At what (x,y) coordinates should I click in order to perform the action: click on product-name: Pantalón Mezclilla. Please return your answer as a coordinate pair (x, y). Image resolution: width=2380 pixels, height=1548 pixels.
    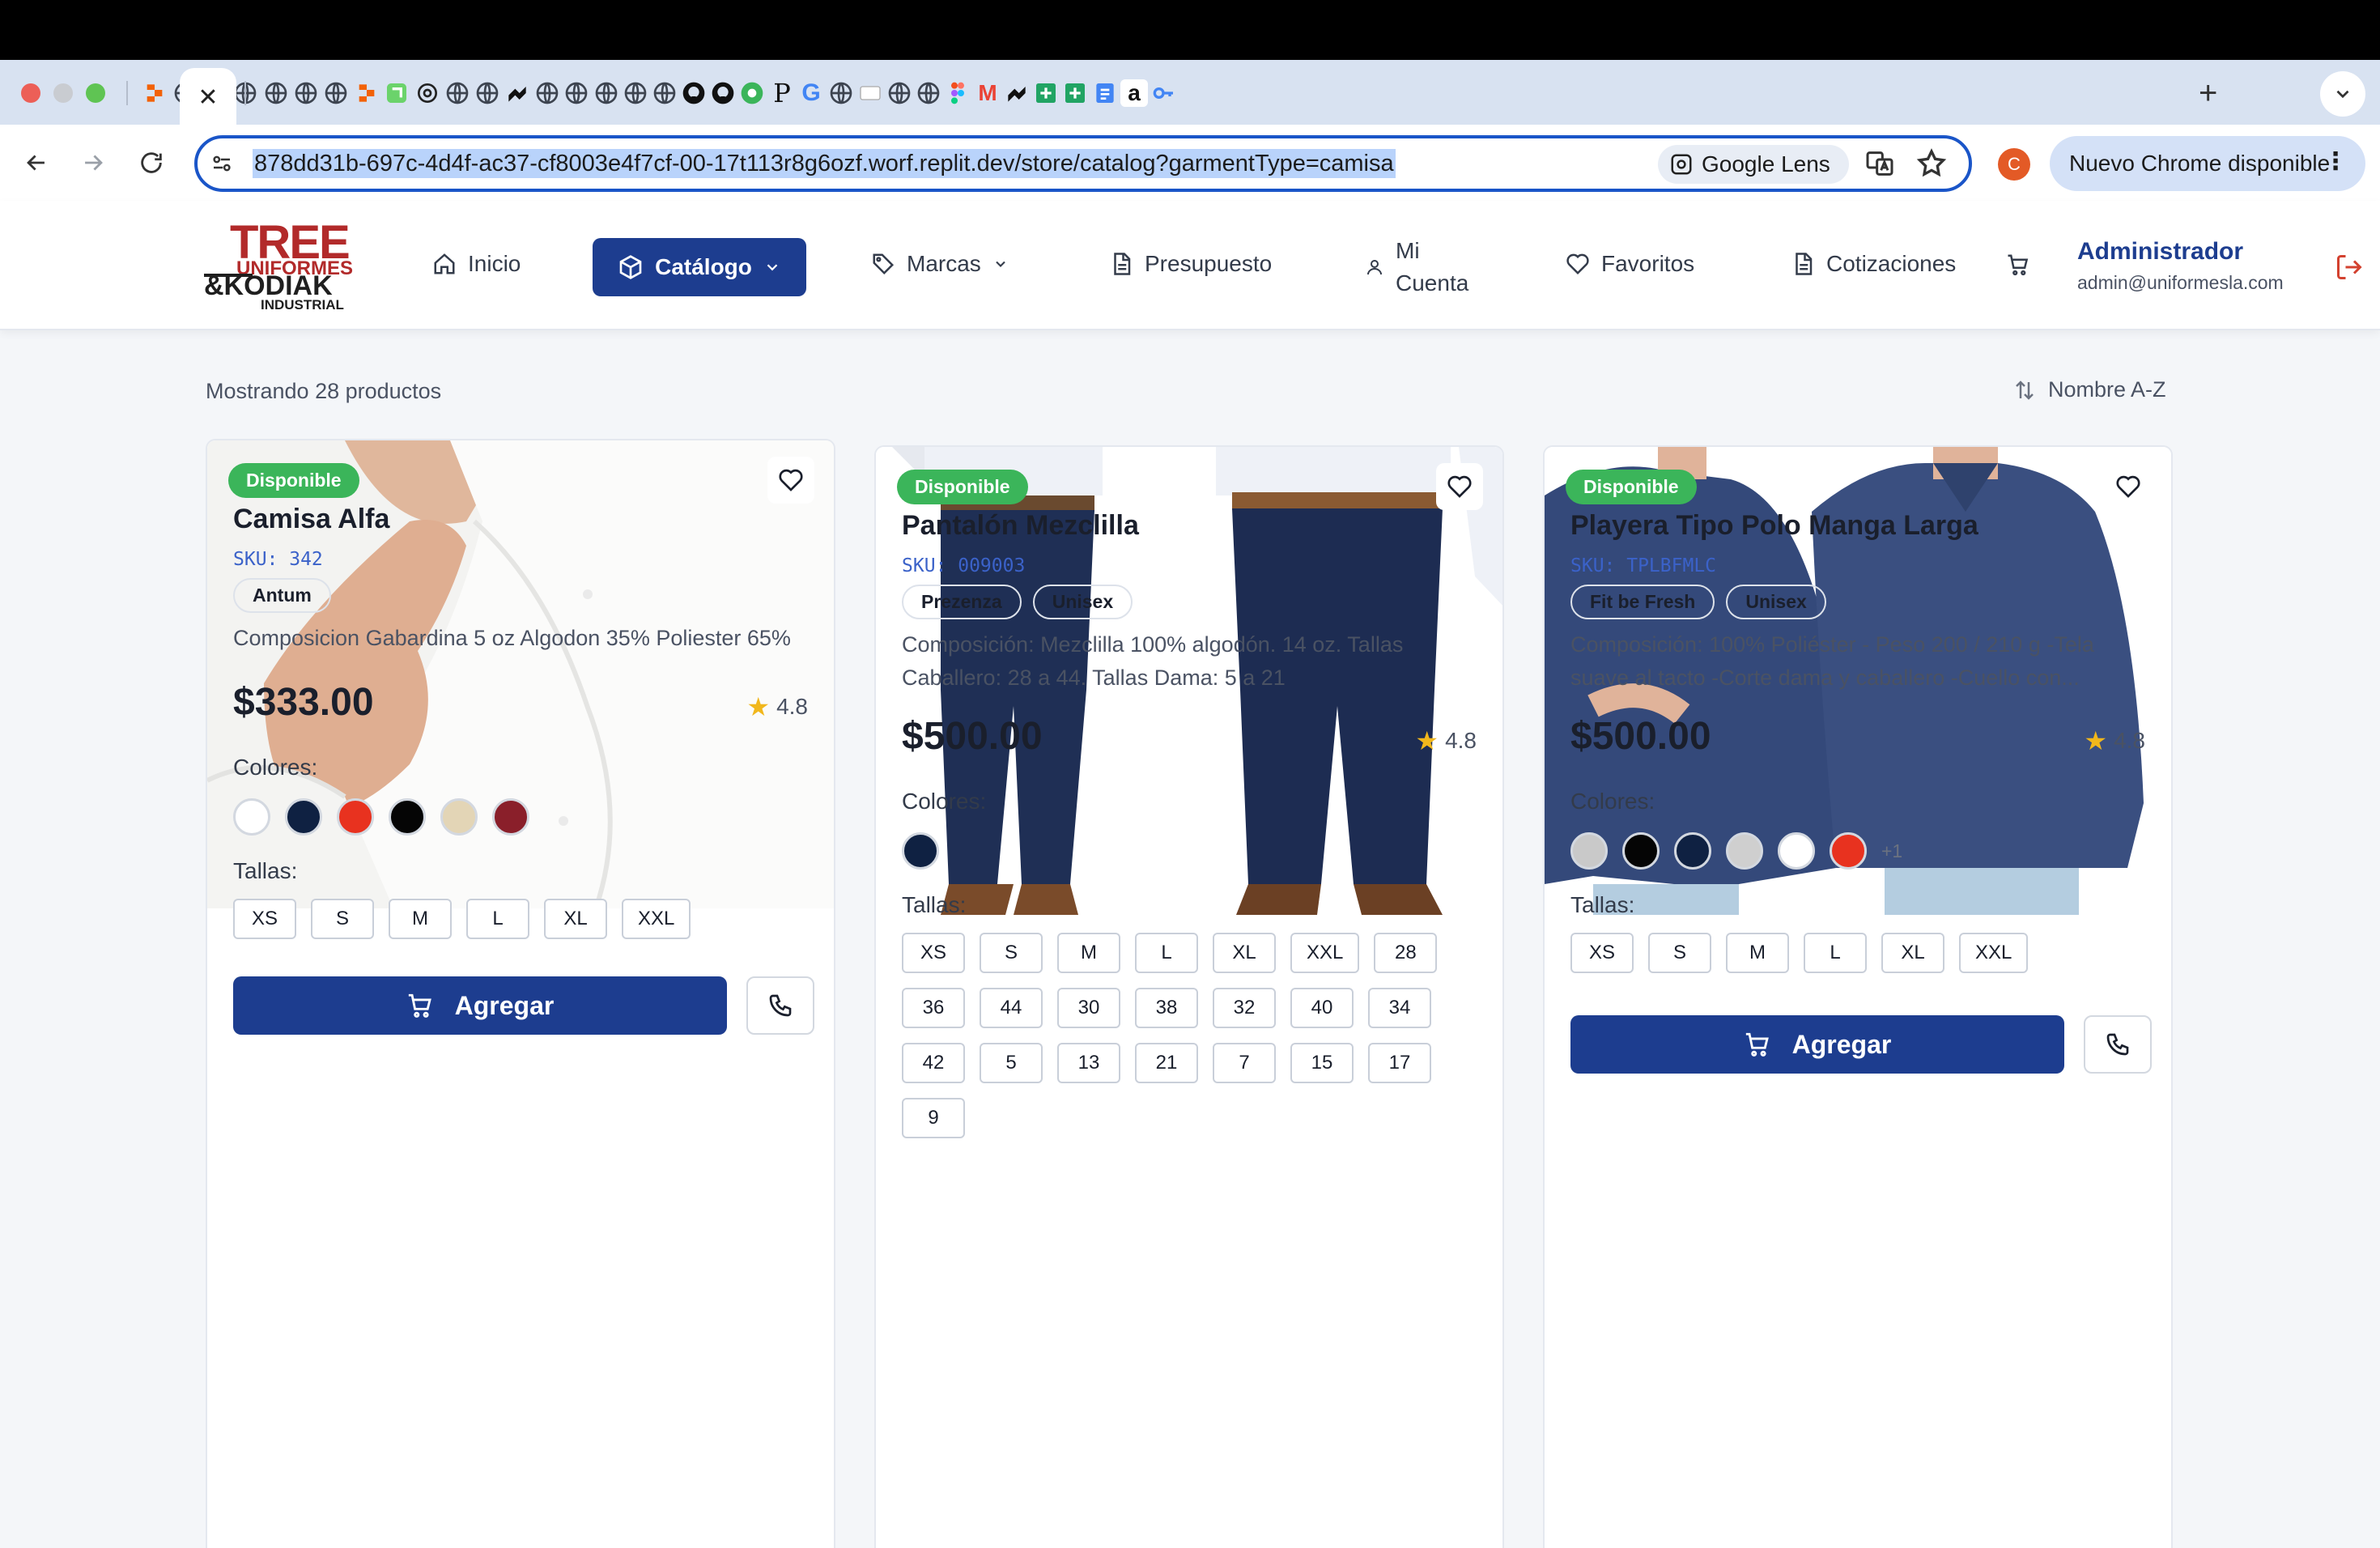
    Looking at the image, I should click on (1021, 526).